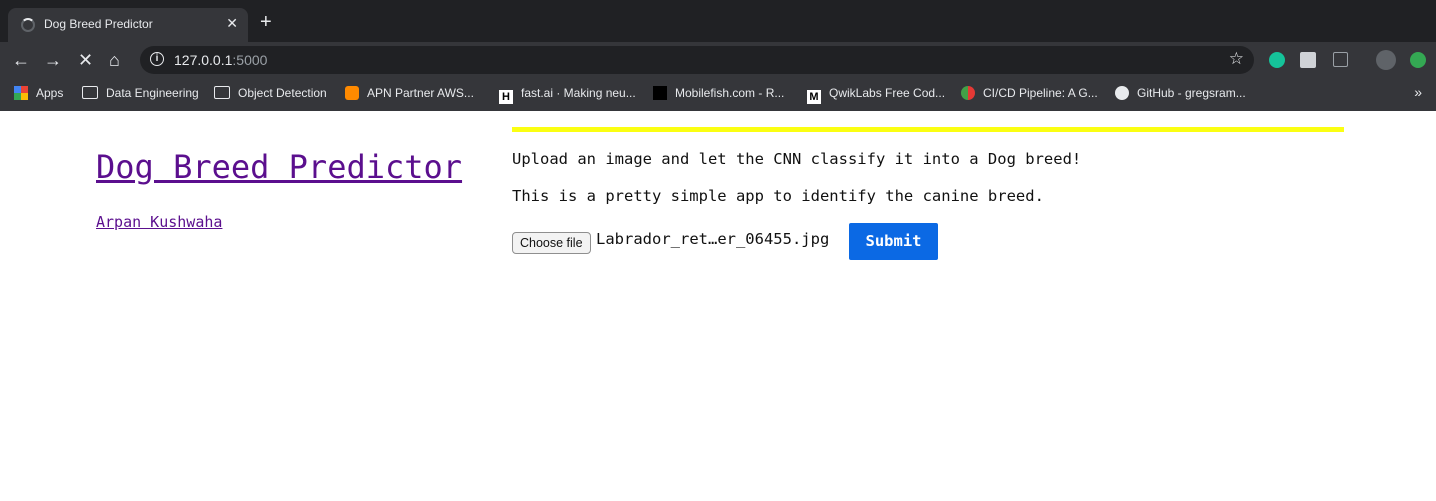 This screenshot has width=1436, height=501. I want to click on tab-strip: Dog Breed Predictor ✕ +, so click(718, 21).